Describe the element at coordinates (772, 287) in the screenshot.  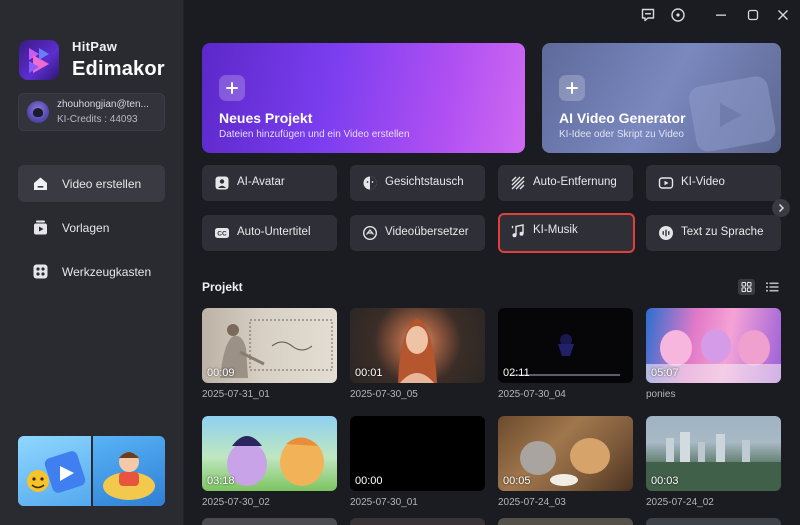
I see `list-view-icon` at that location.